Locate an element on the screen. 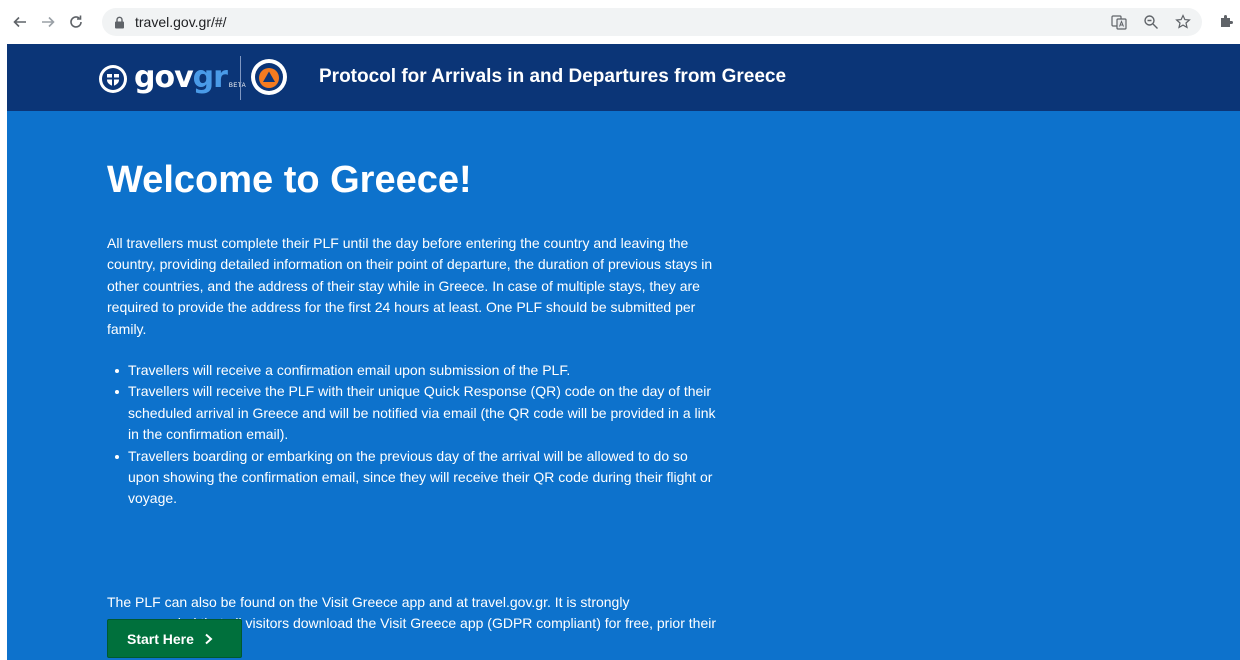 The width and height of the screenshot is (1240, 660). greek-emblem-icon is located at coordinates (113, 79).